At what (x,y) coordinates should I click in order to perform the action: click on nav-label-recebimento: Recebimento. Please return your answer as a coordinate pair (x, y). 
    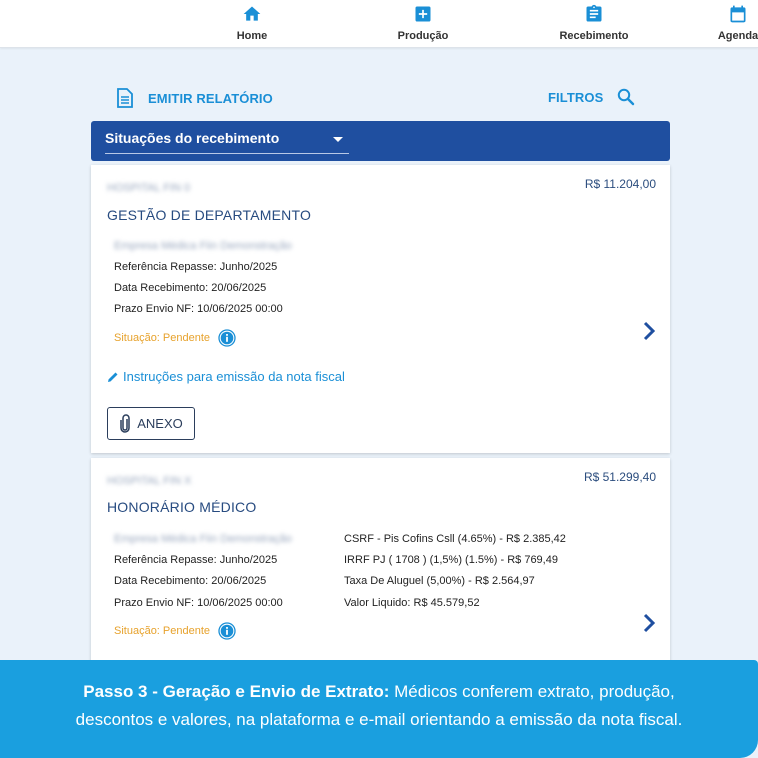
    Looking at the image, I should click on (594, 36).